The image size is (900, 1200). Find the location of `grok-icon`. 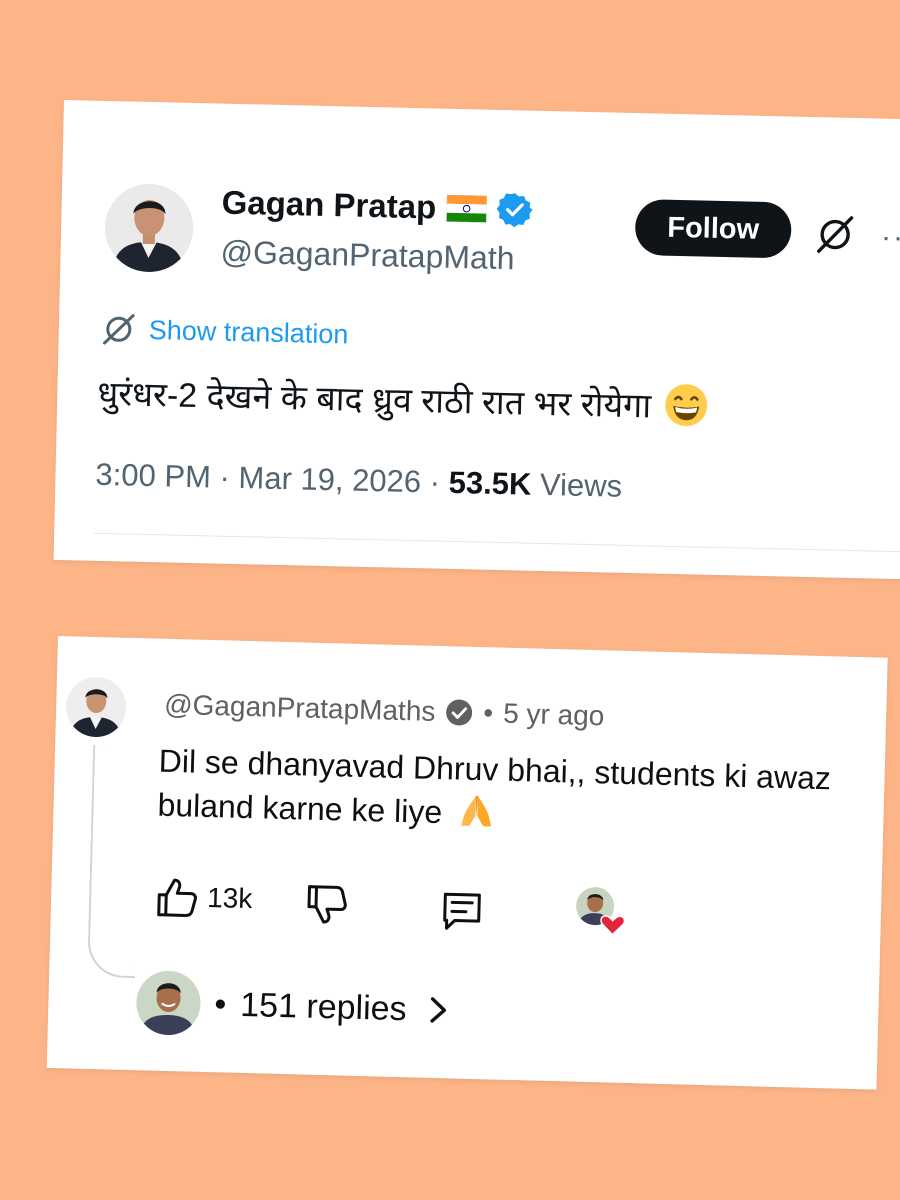

grok-icon is located at coordinates (835, 234).